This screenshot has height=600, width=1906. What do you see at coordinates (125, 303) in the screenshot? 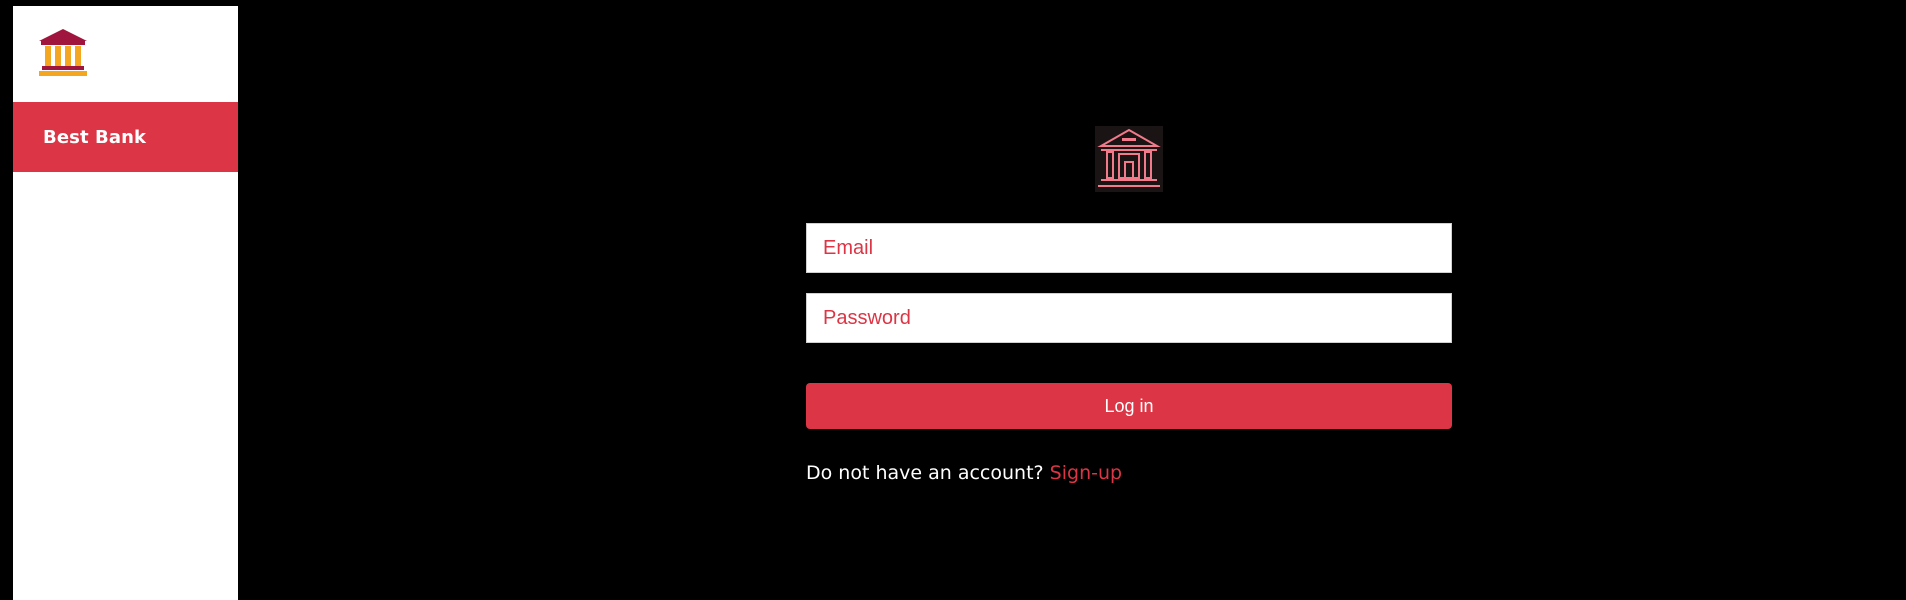
I see `sidebar: Best Bank` at bounding box center [125, 303].